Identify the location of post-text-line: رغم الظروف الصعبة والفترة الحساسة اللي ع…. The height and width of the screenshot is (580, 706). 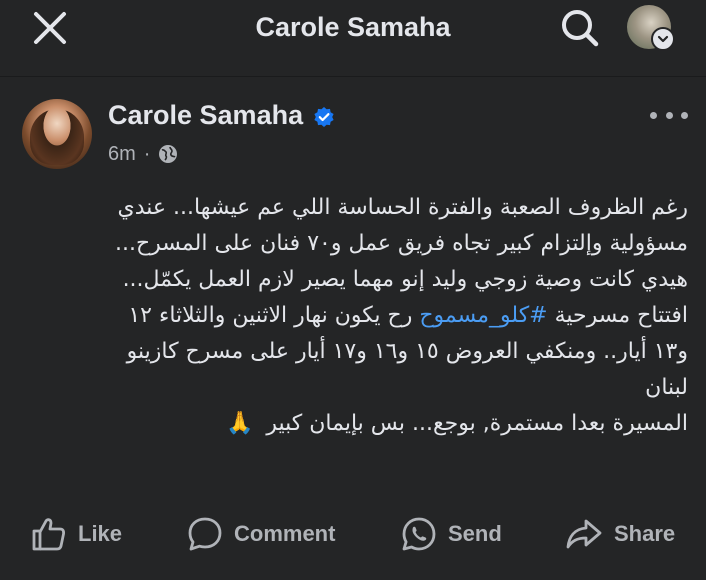
(403, 207).